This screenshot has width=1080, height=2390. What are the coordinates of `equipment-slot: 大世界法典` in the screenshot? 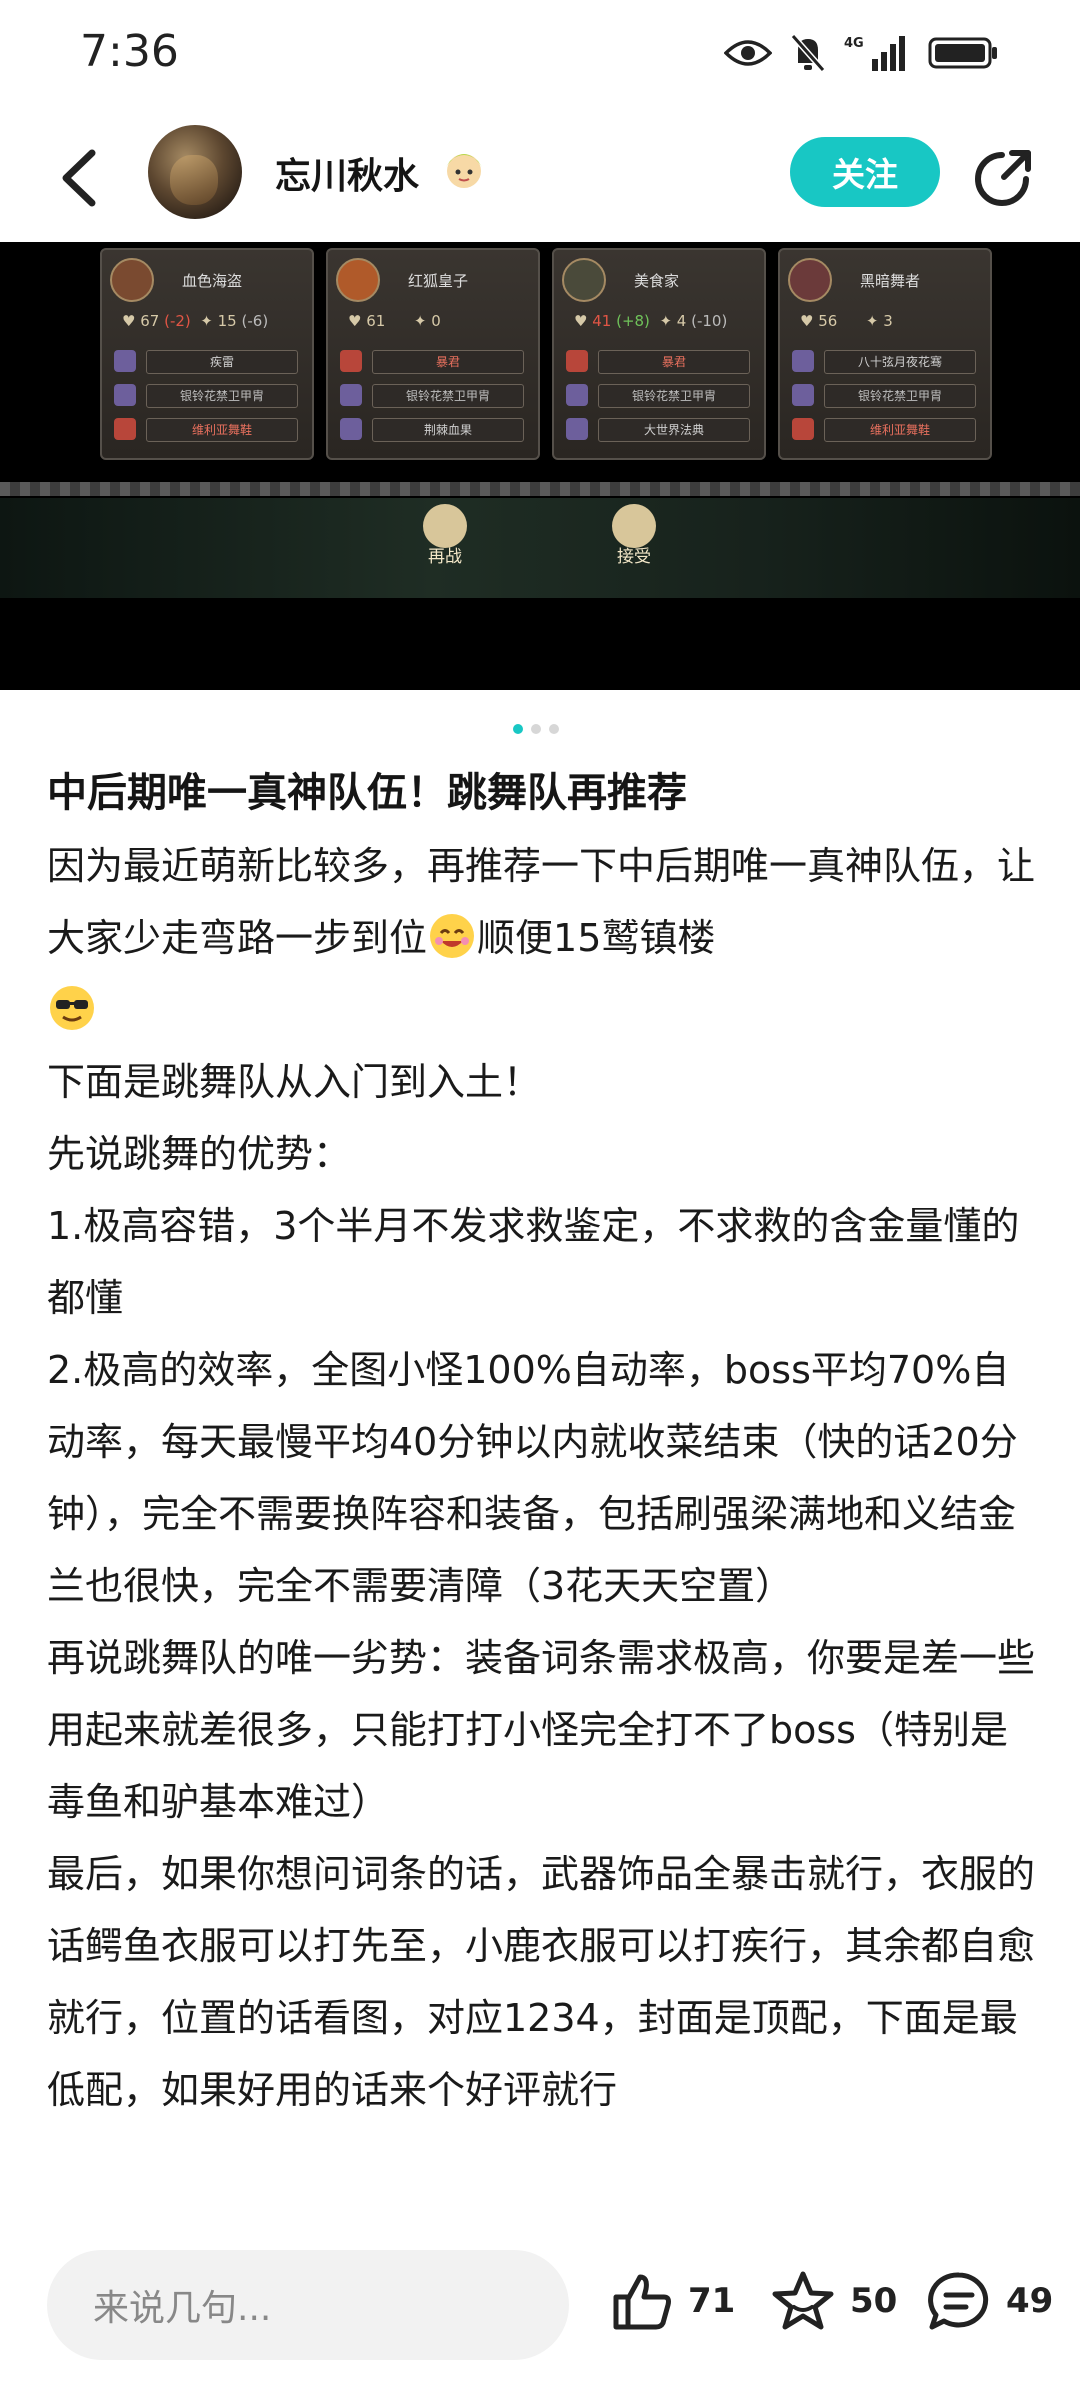 It's located at (674, 430).